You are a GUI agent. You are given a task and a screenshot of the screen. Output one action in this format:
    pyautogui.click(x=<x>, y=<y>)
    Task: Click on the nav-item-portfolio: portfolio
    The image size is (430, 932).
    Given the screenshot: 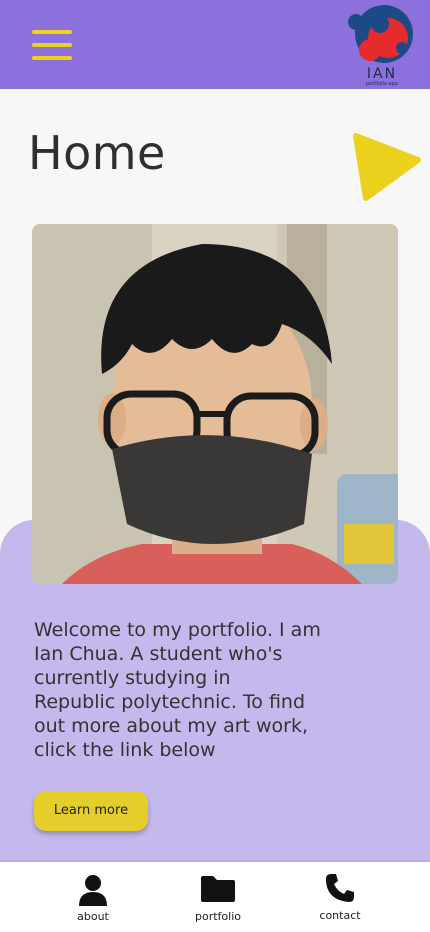 What is the action you would take?
    pyautogui.click(x=218, y=897)
    